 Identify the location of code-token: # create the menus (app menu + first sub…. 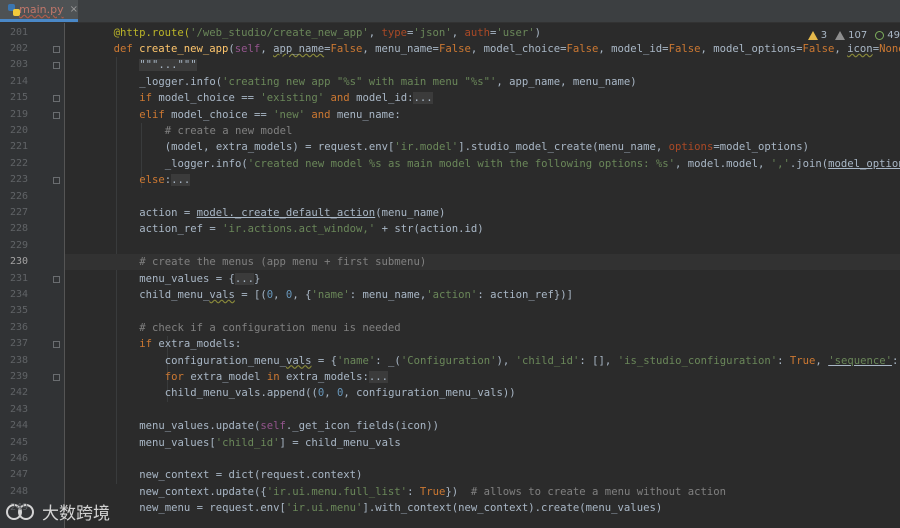
(283, 262).